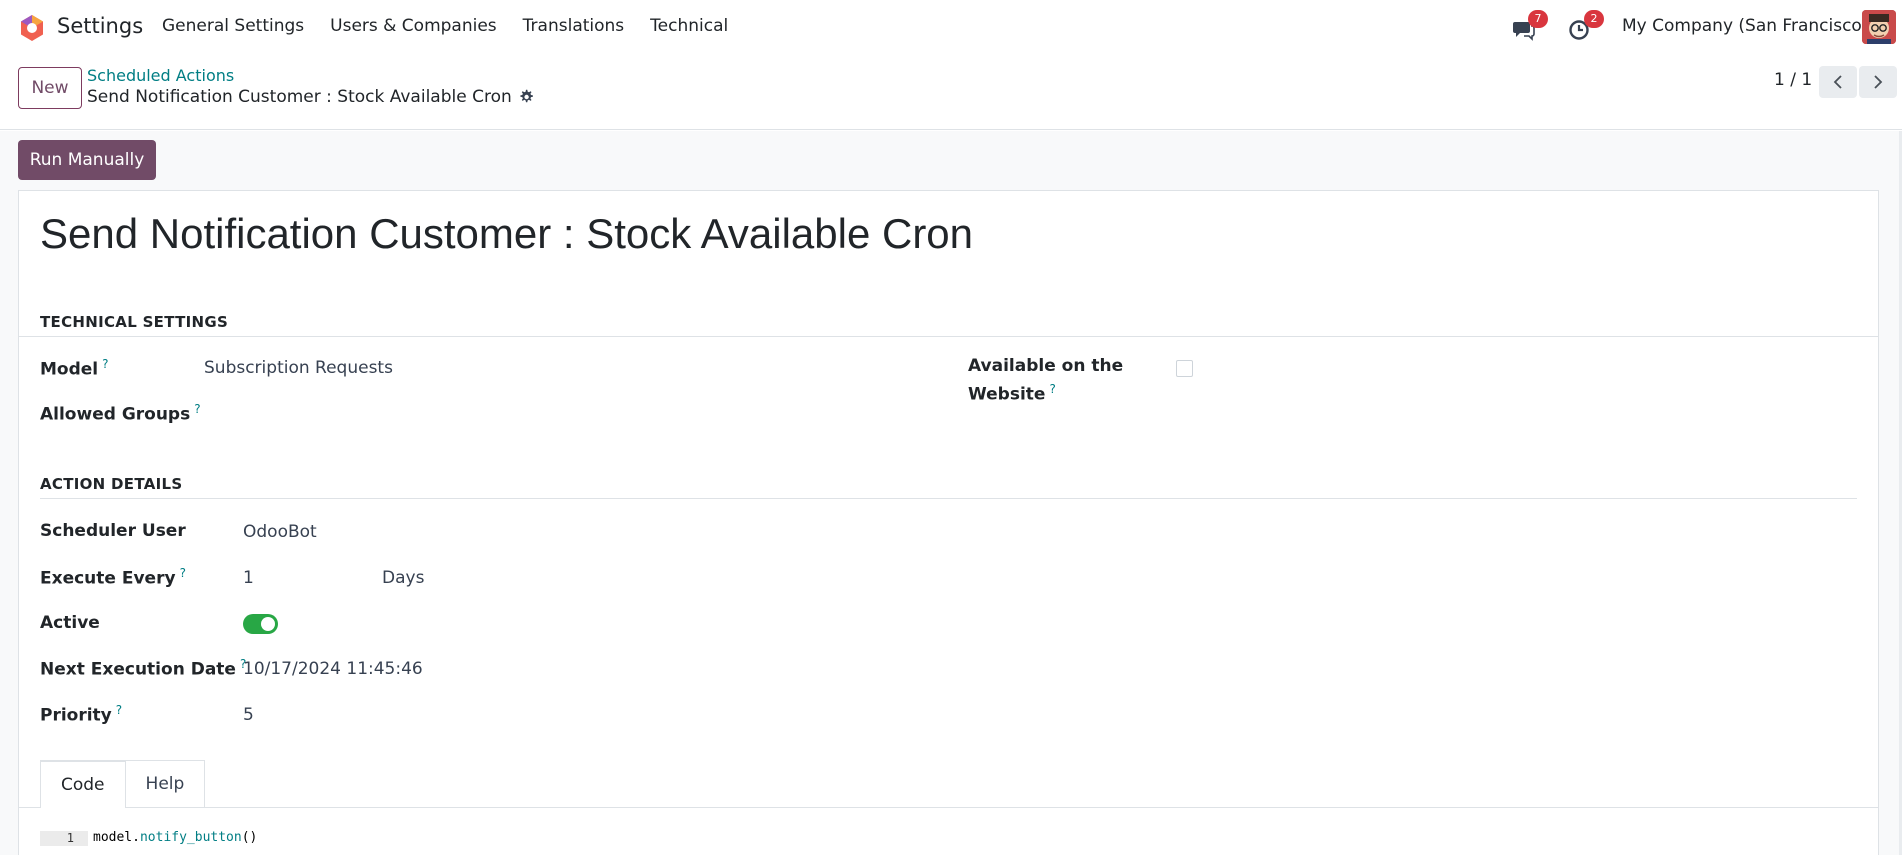 This screenshot has height=855, width=1902. I want to click on website-help-icon: ?, so click(1052, 389).